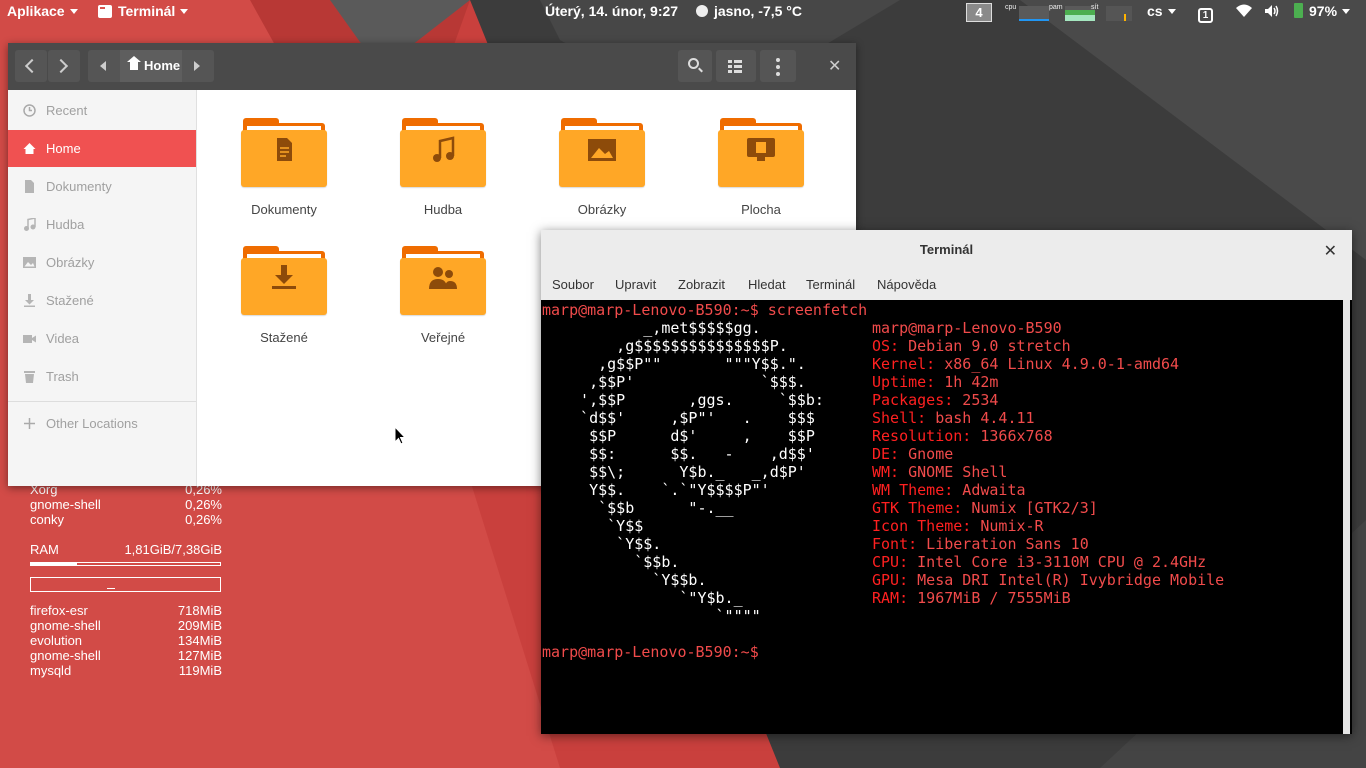 The width and height of the screenshot is (1366, 768). Describe the element at coordinates (443, 209) in the screenshot. I see `folder-label: Hudba` at that location.